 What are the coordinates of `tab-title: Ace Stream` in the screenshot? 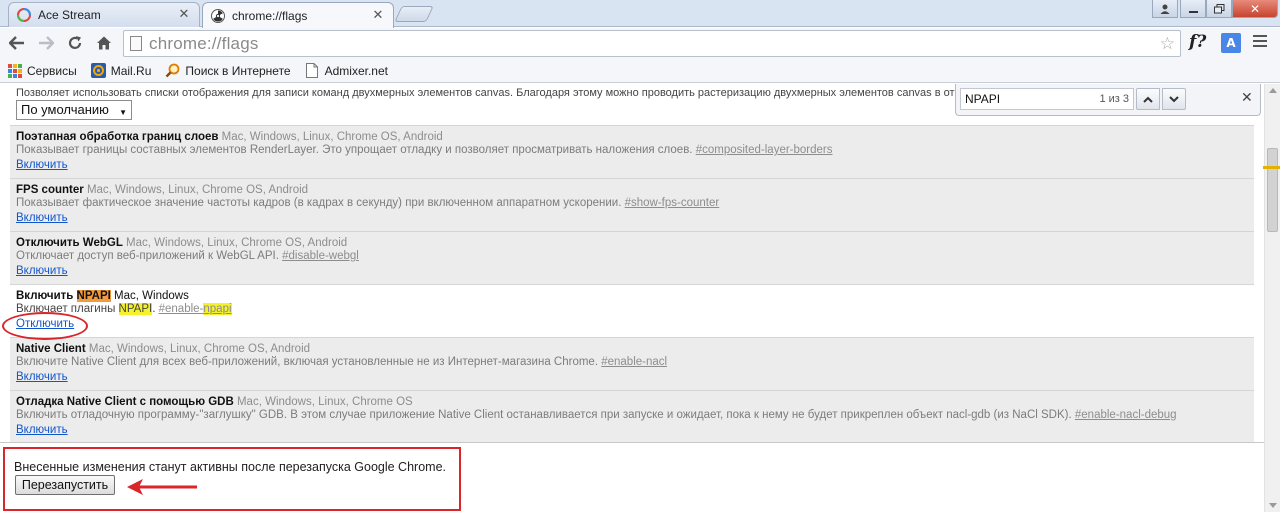 It's located at (69, 15).